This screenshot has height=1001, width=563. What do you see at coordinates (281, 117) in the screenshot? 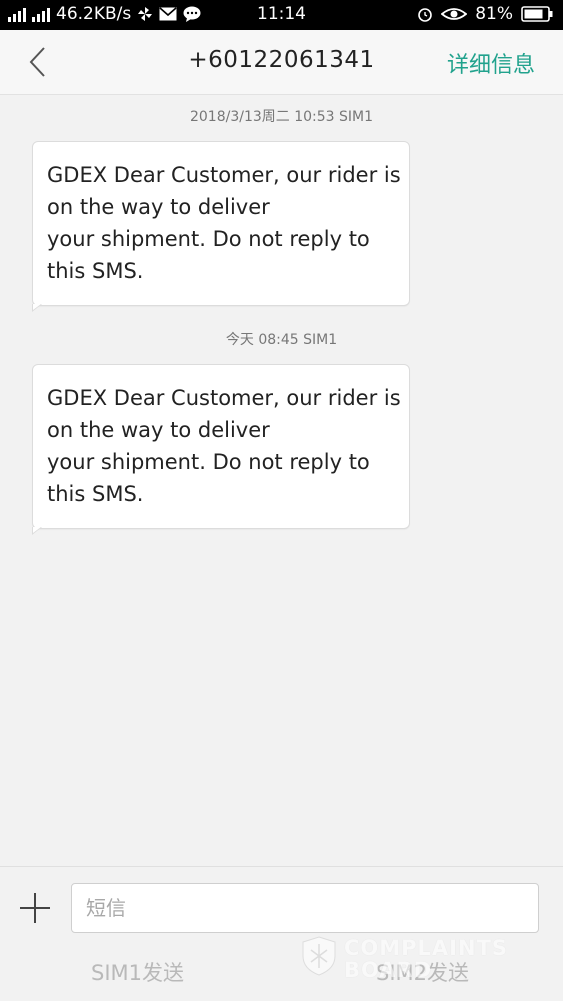
I see `message-timestamp: 2018/3/13周二 10:53 SIM1` at bounding box center [281, 117].